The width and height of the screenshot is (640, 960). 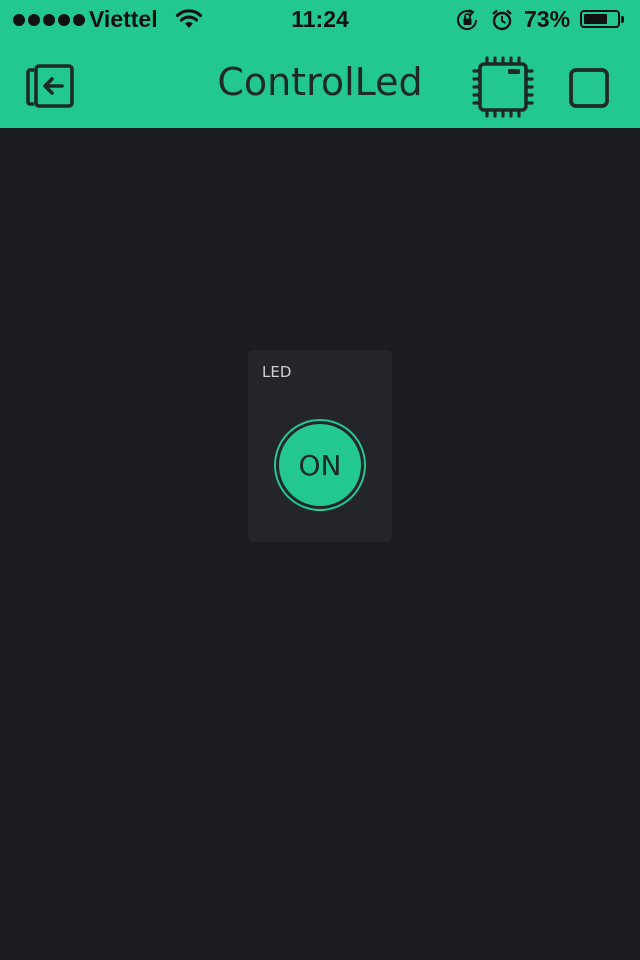 I want to click on status-bar: Viettel 11:24 73%, so click(x=320, y=20).